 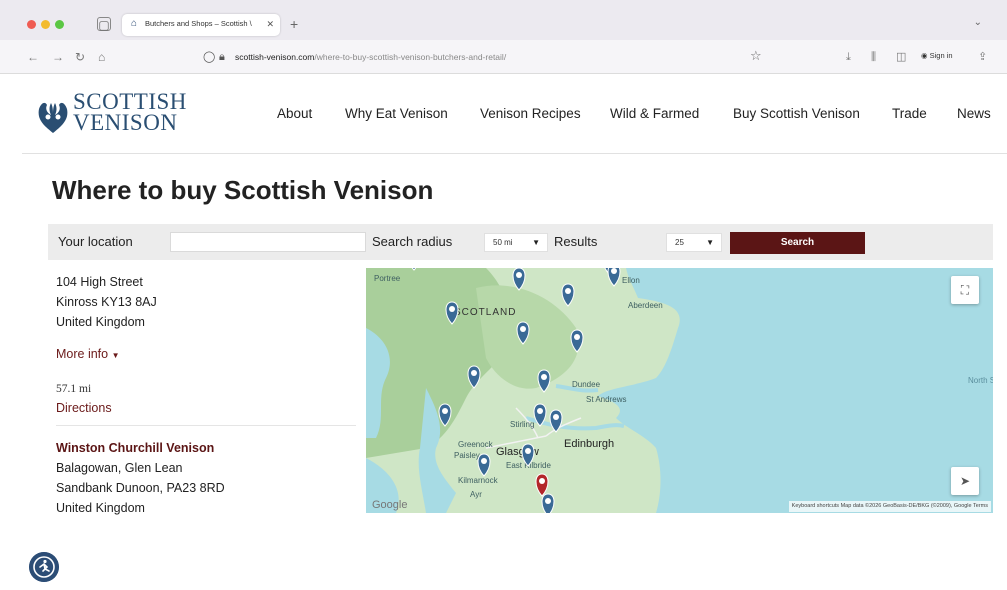 I want to click on account-icon: ◉, so click(x=925, y=55).